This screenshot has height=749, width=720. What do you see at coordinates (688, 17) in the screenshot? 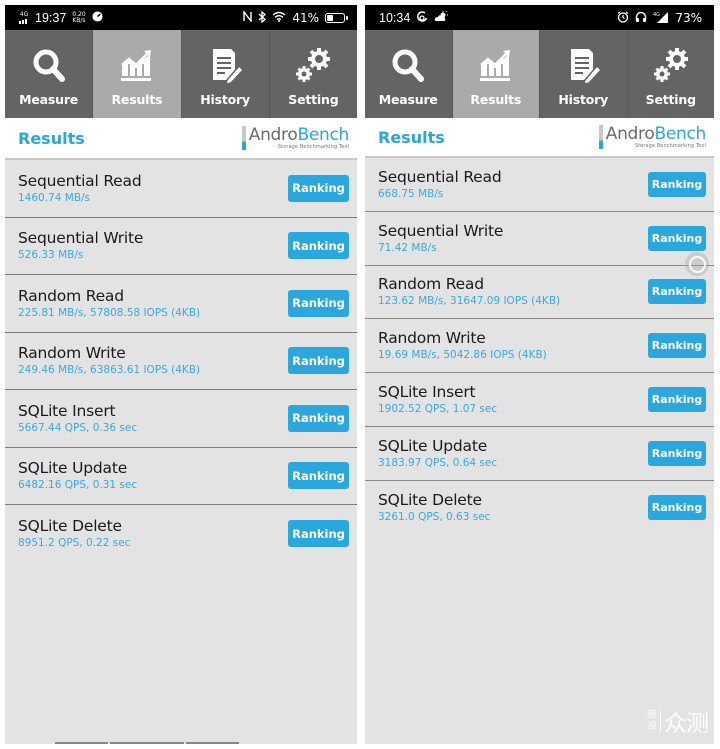
I see `battery-percent: 73%` at bounding box center [688, 17].